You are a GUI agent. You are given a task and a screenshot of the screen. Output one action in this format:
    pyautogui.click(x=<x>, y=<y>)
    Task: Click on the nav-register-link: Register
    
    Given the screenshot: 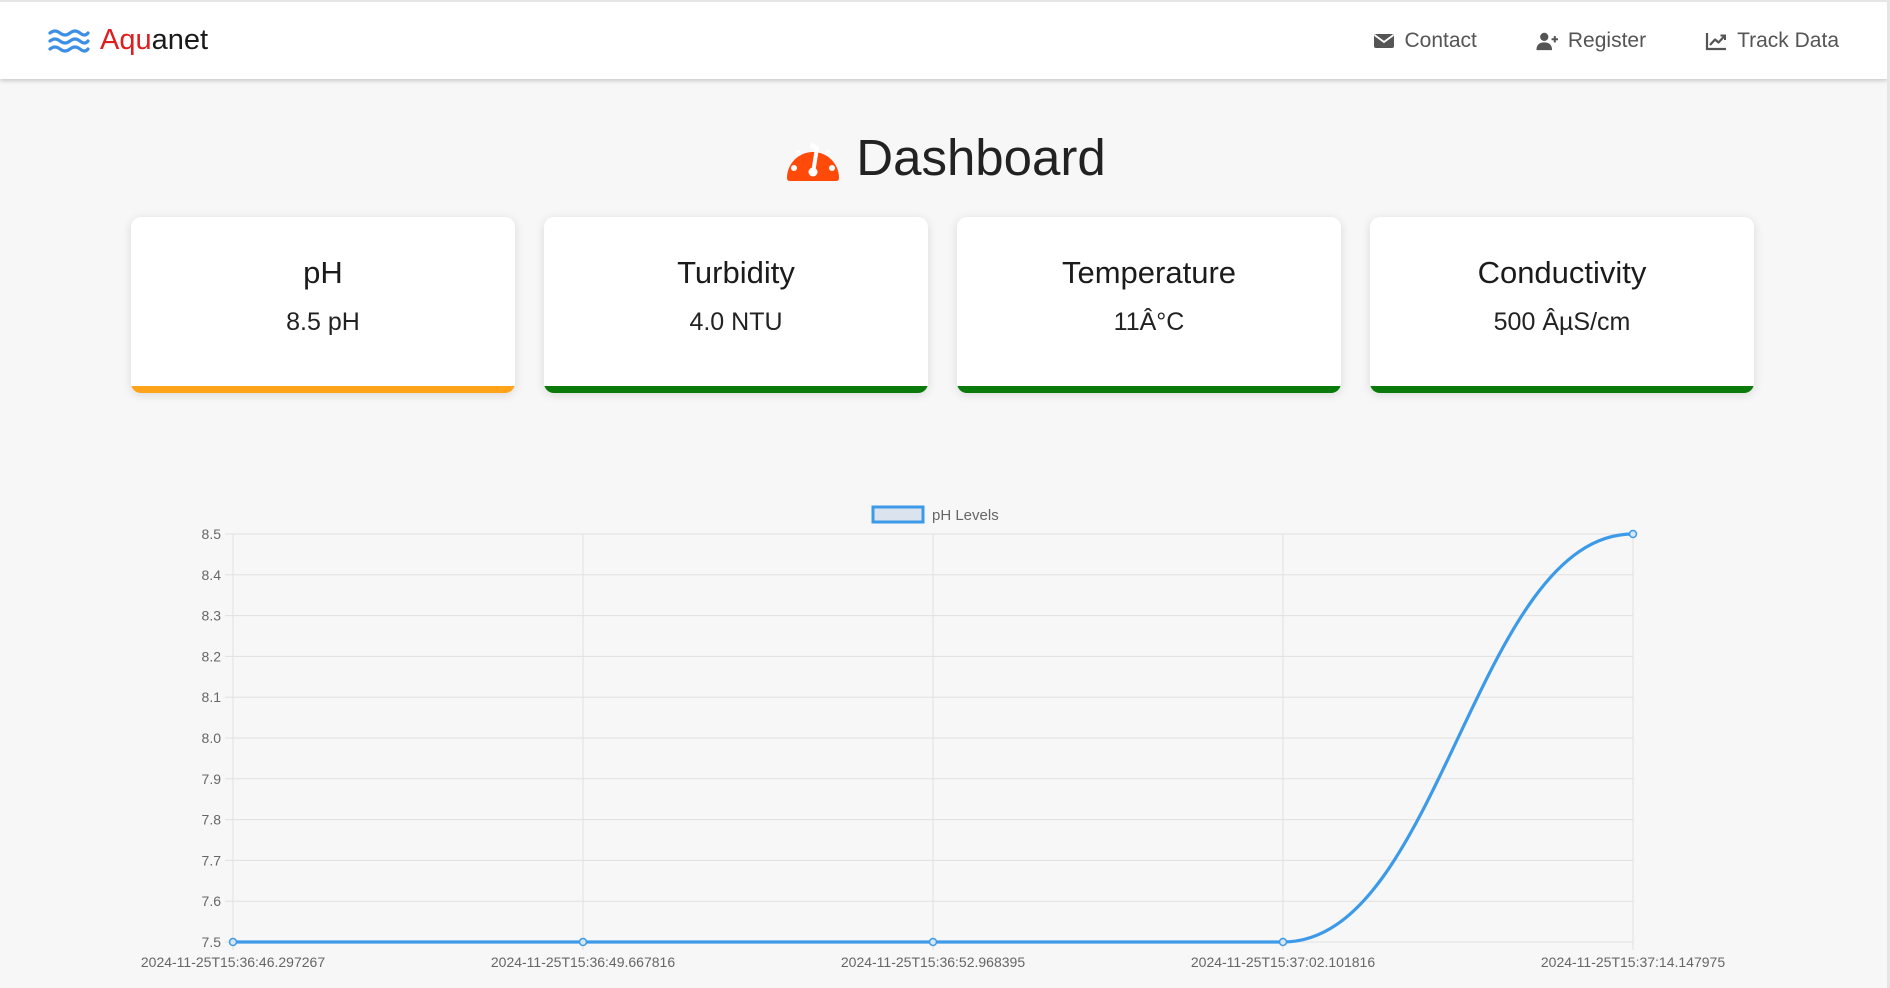 What is the action you would take?
    pyautogui.click(x=1591, y=41)
    